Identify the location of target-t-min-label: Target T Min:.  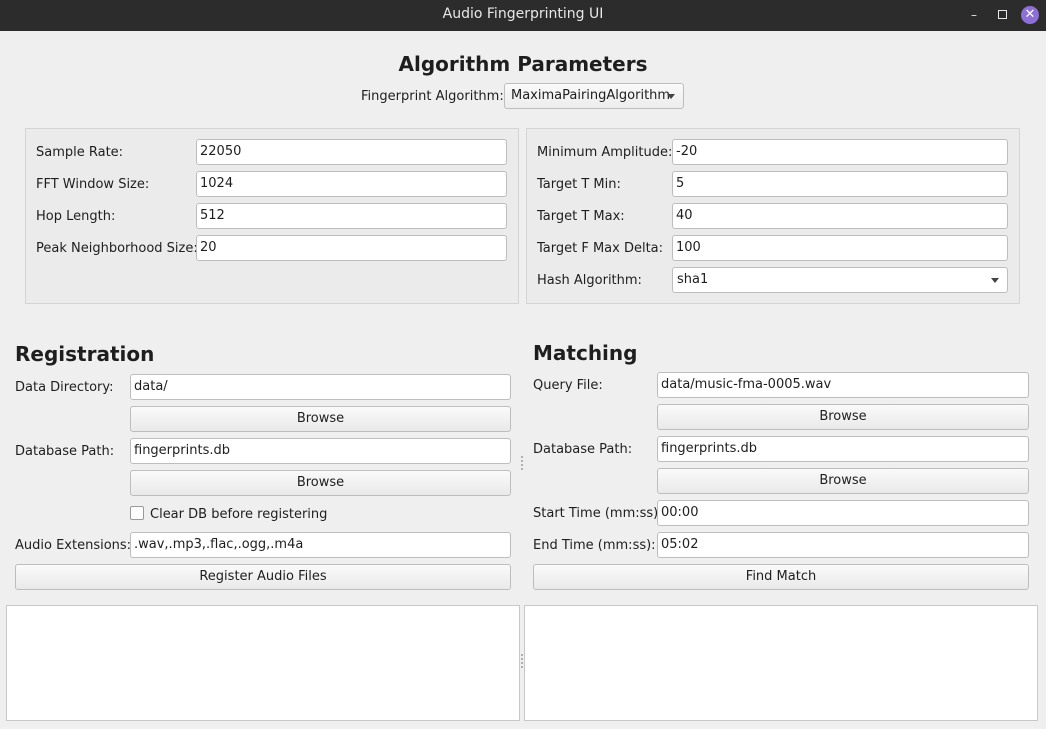
(579, 184).